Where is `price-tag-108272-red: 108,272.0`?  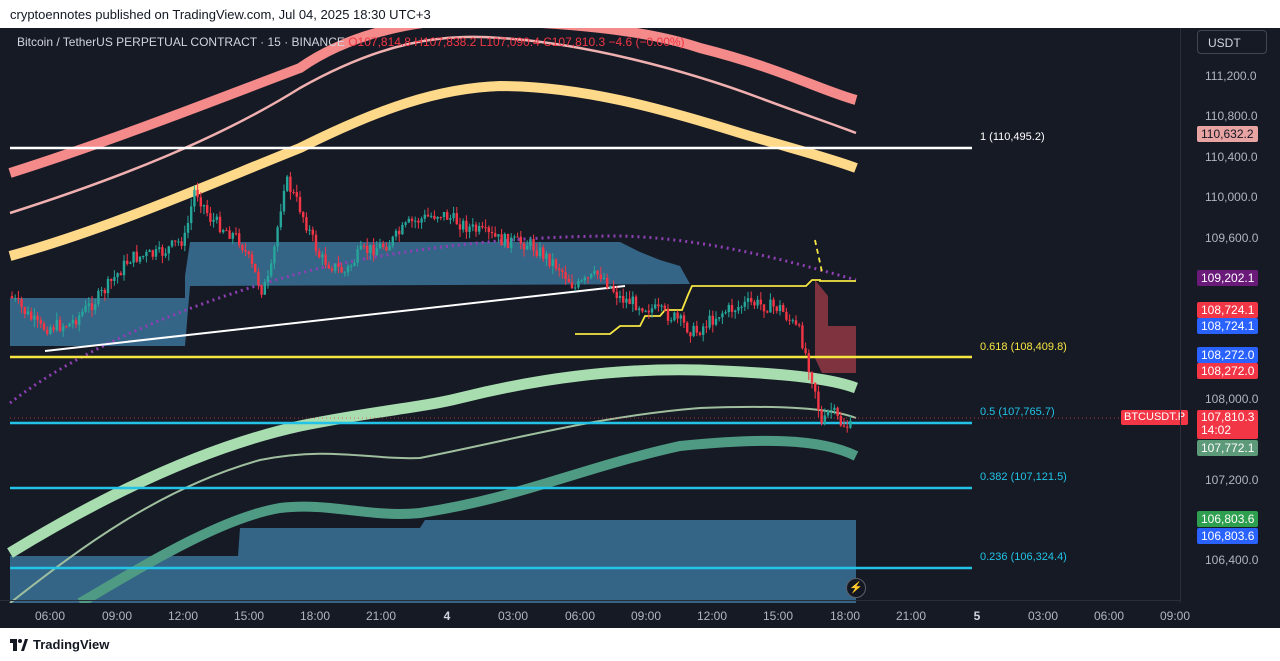 price-tag-108272-red: 108,272.0 is located at coordinates (1228, 371).